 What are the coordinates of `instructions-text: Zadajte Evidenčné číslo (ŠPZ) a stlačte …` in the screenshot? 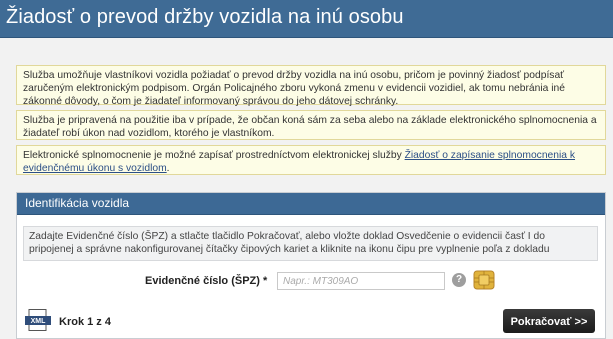 It's located at (289, 243).